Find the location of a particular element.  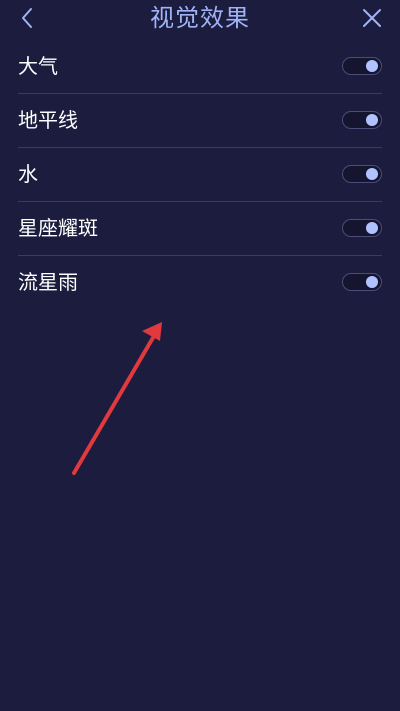

setting-label: 流星雨 is located at coordinates (48, 282).